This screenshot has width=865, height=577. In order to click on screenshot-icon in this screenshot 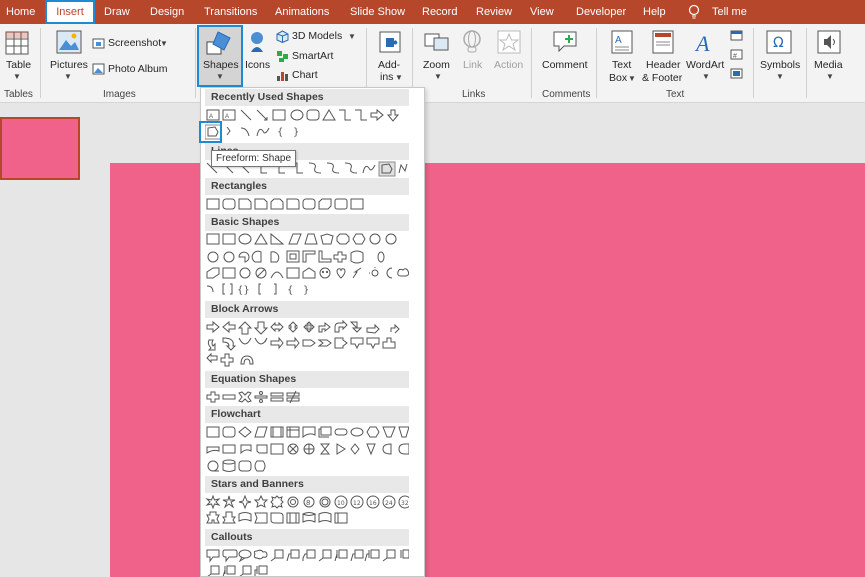, I will do `click(98, 43)`.